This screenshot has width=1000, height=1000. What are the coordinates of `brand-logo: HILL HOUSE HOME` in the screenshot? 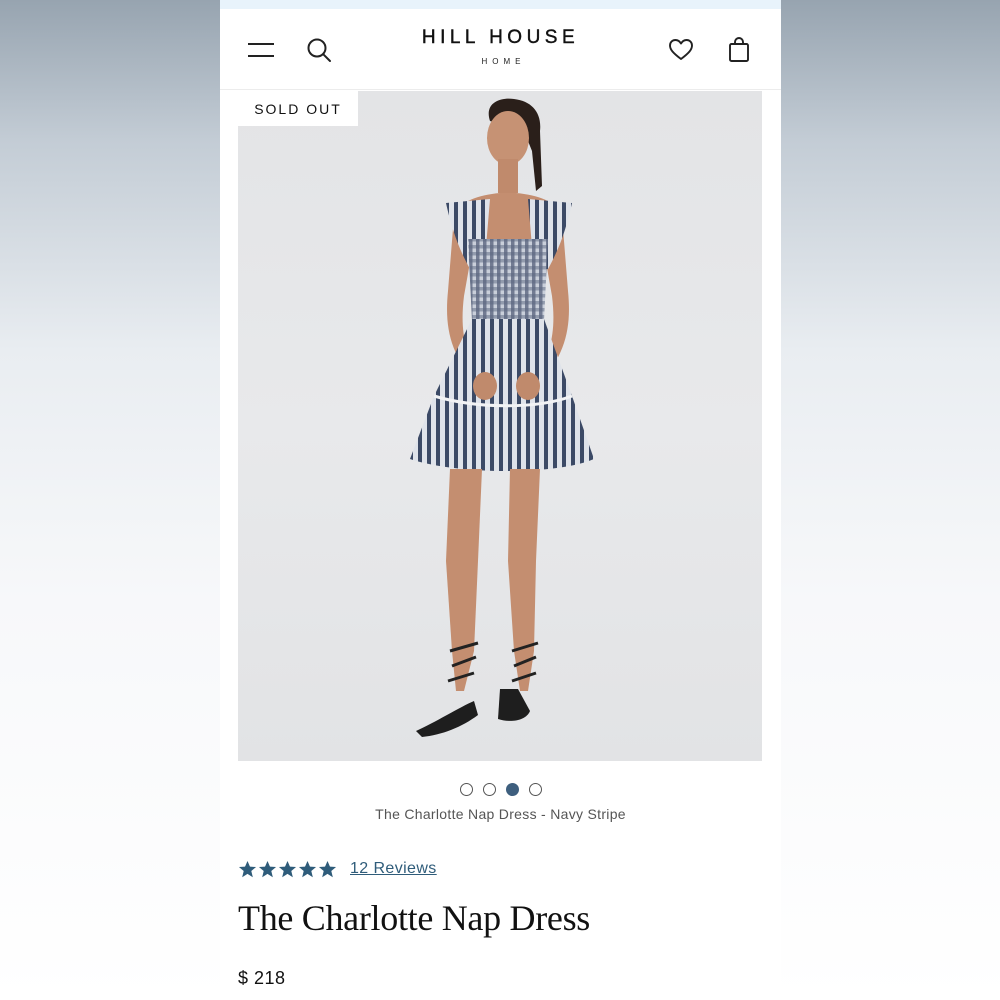 It's located at (500, 46).